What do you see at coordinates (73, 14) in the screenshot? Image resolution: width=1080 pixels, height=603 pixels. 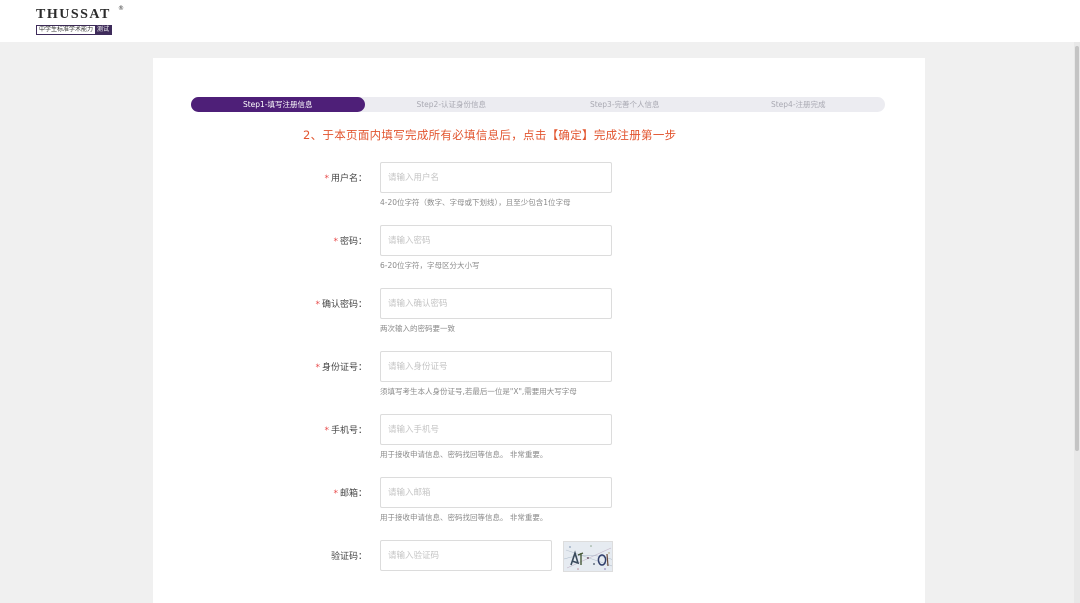 I see `brand-name: THUSSAT` at bounding box center [73, 14].